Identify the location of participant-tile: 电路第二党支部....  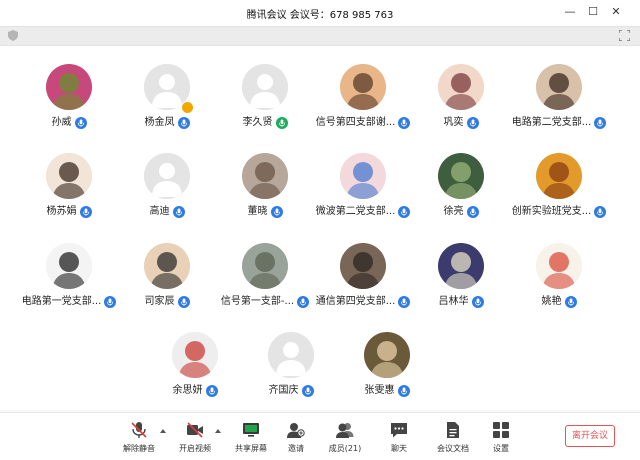
(559, 104).